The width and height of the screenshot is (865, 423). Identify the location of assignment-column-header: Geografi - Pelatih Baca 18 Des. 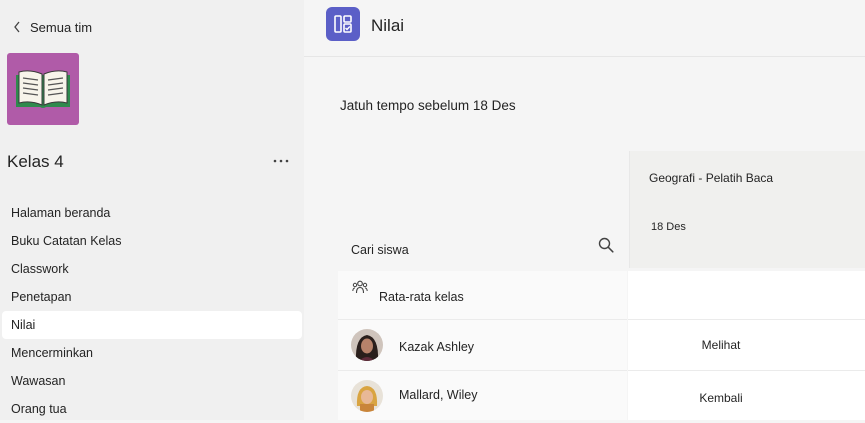
(747, 209).